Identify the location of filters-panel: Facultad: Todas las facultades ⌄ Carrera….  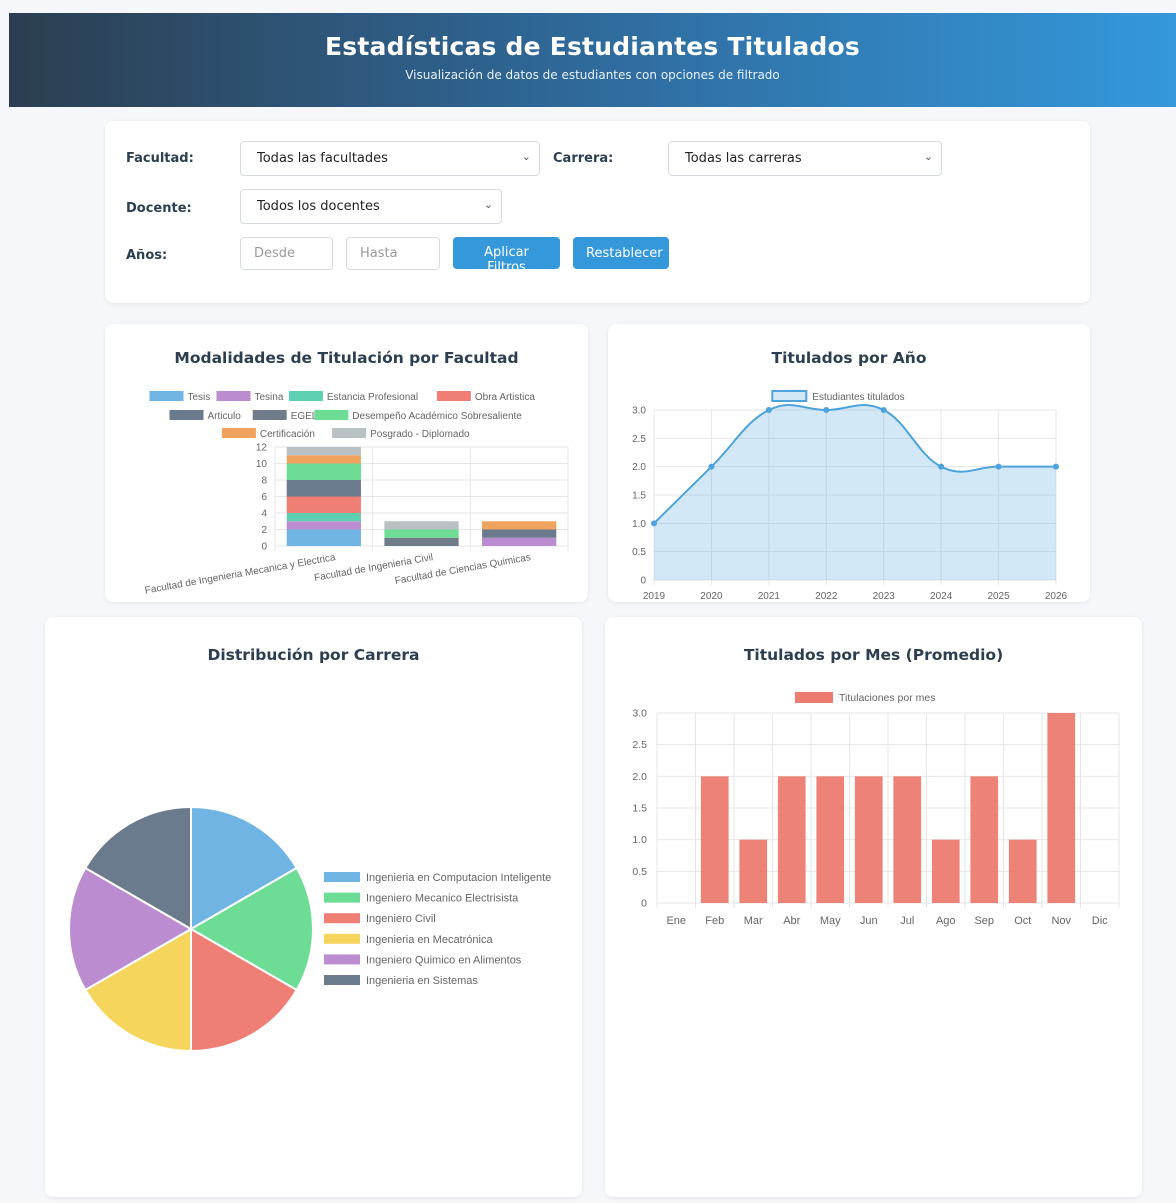
(597, 212).